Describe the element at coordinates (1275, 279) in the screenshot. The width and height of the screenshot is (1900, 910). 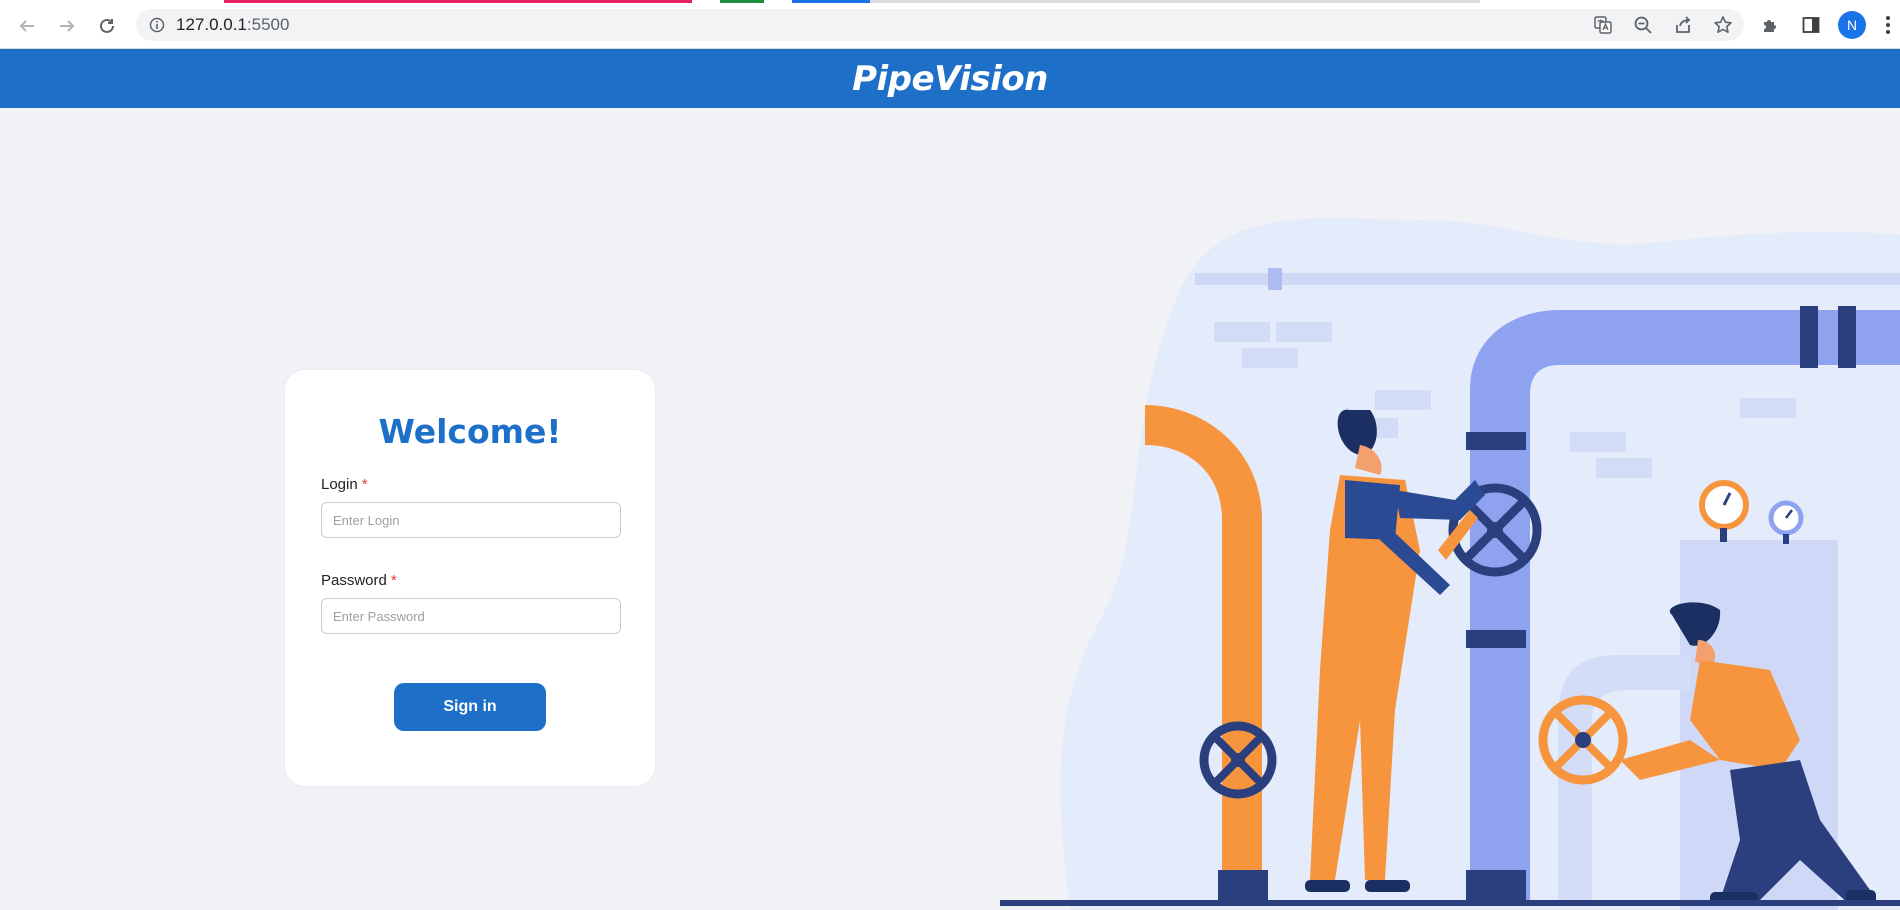
I see `pipe-bracket` at that location.